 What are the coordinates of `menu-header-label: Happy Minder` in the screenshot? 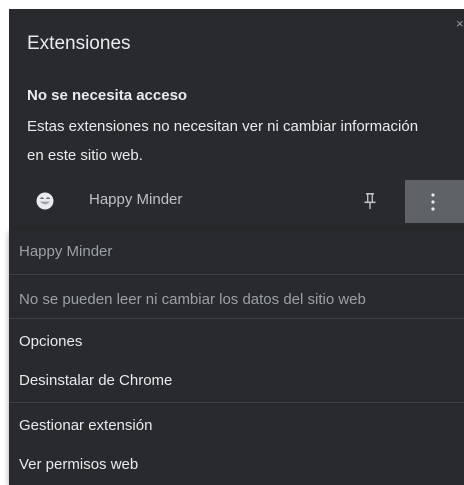 It's located at (66, 251).